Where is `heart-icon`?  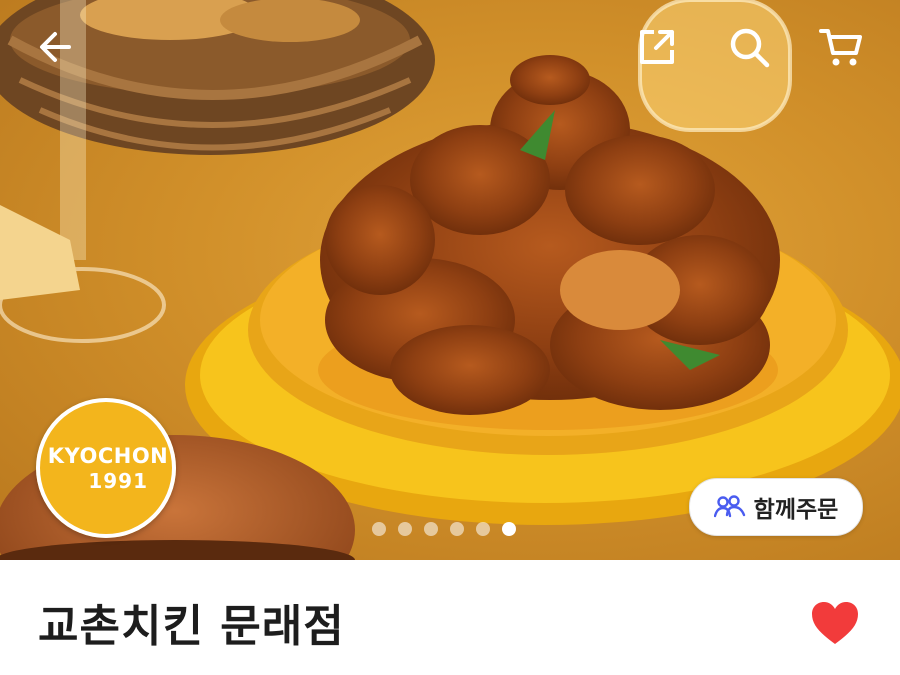 heart-icon is located at coordinates (835, 623).